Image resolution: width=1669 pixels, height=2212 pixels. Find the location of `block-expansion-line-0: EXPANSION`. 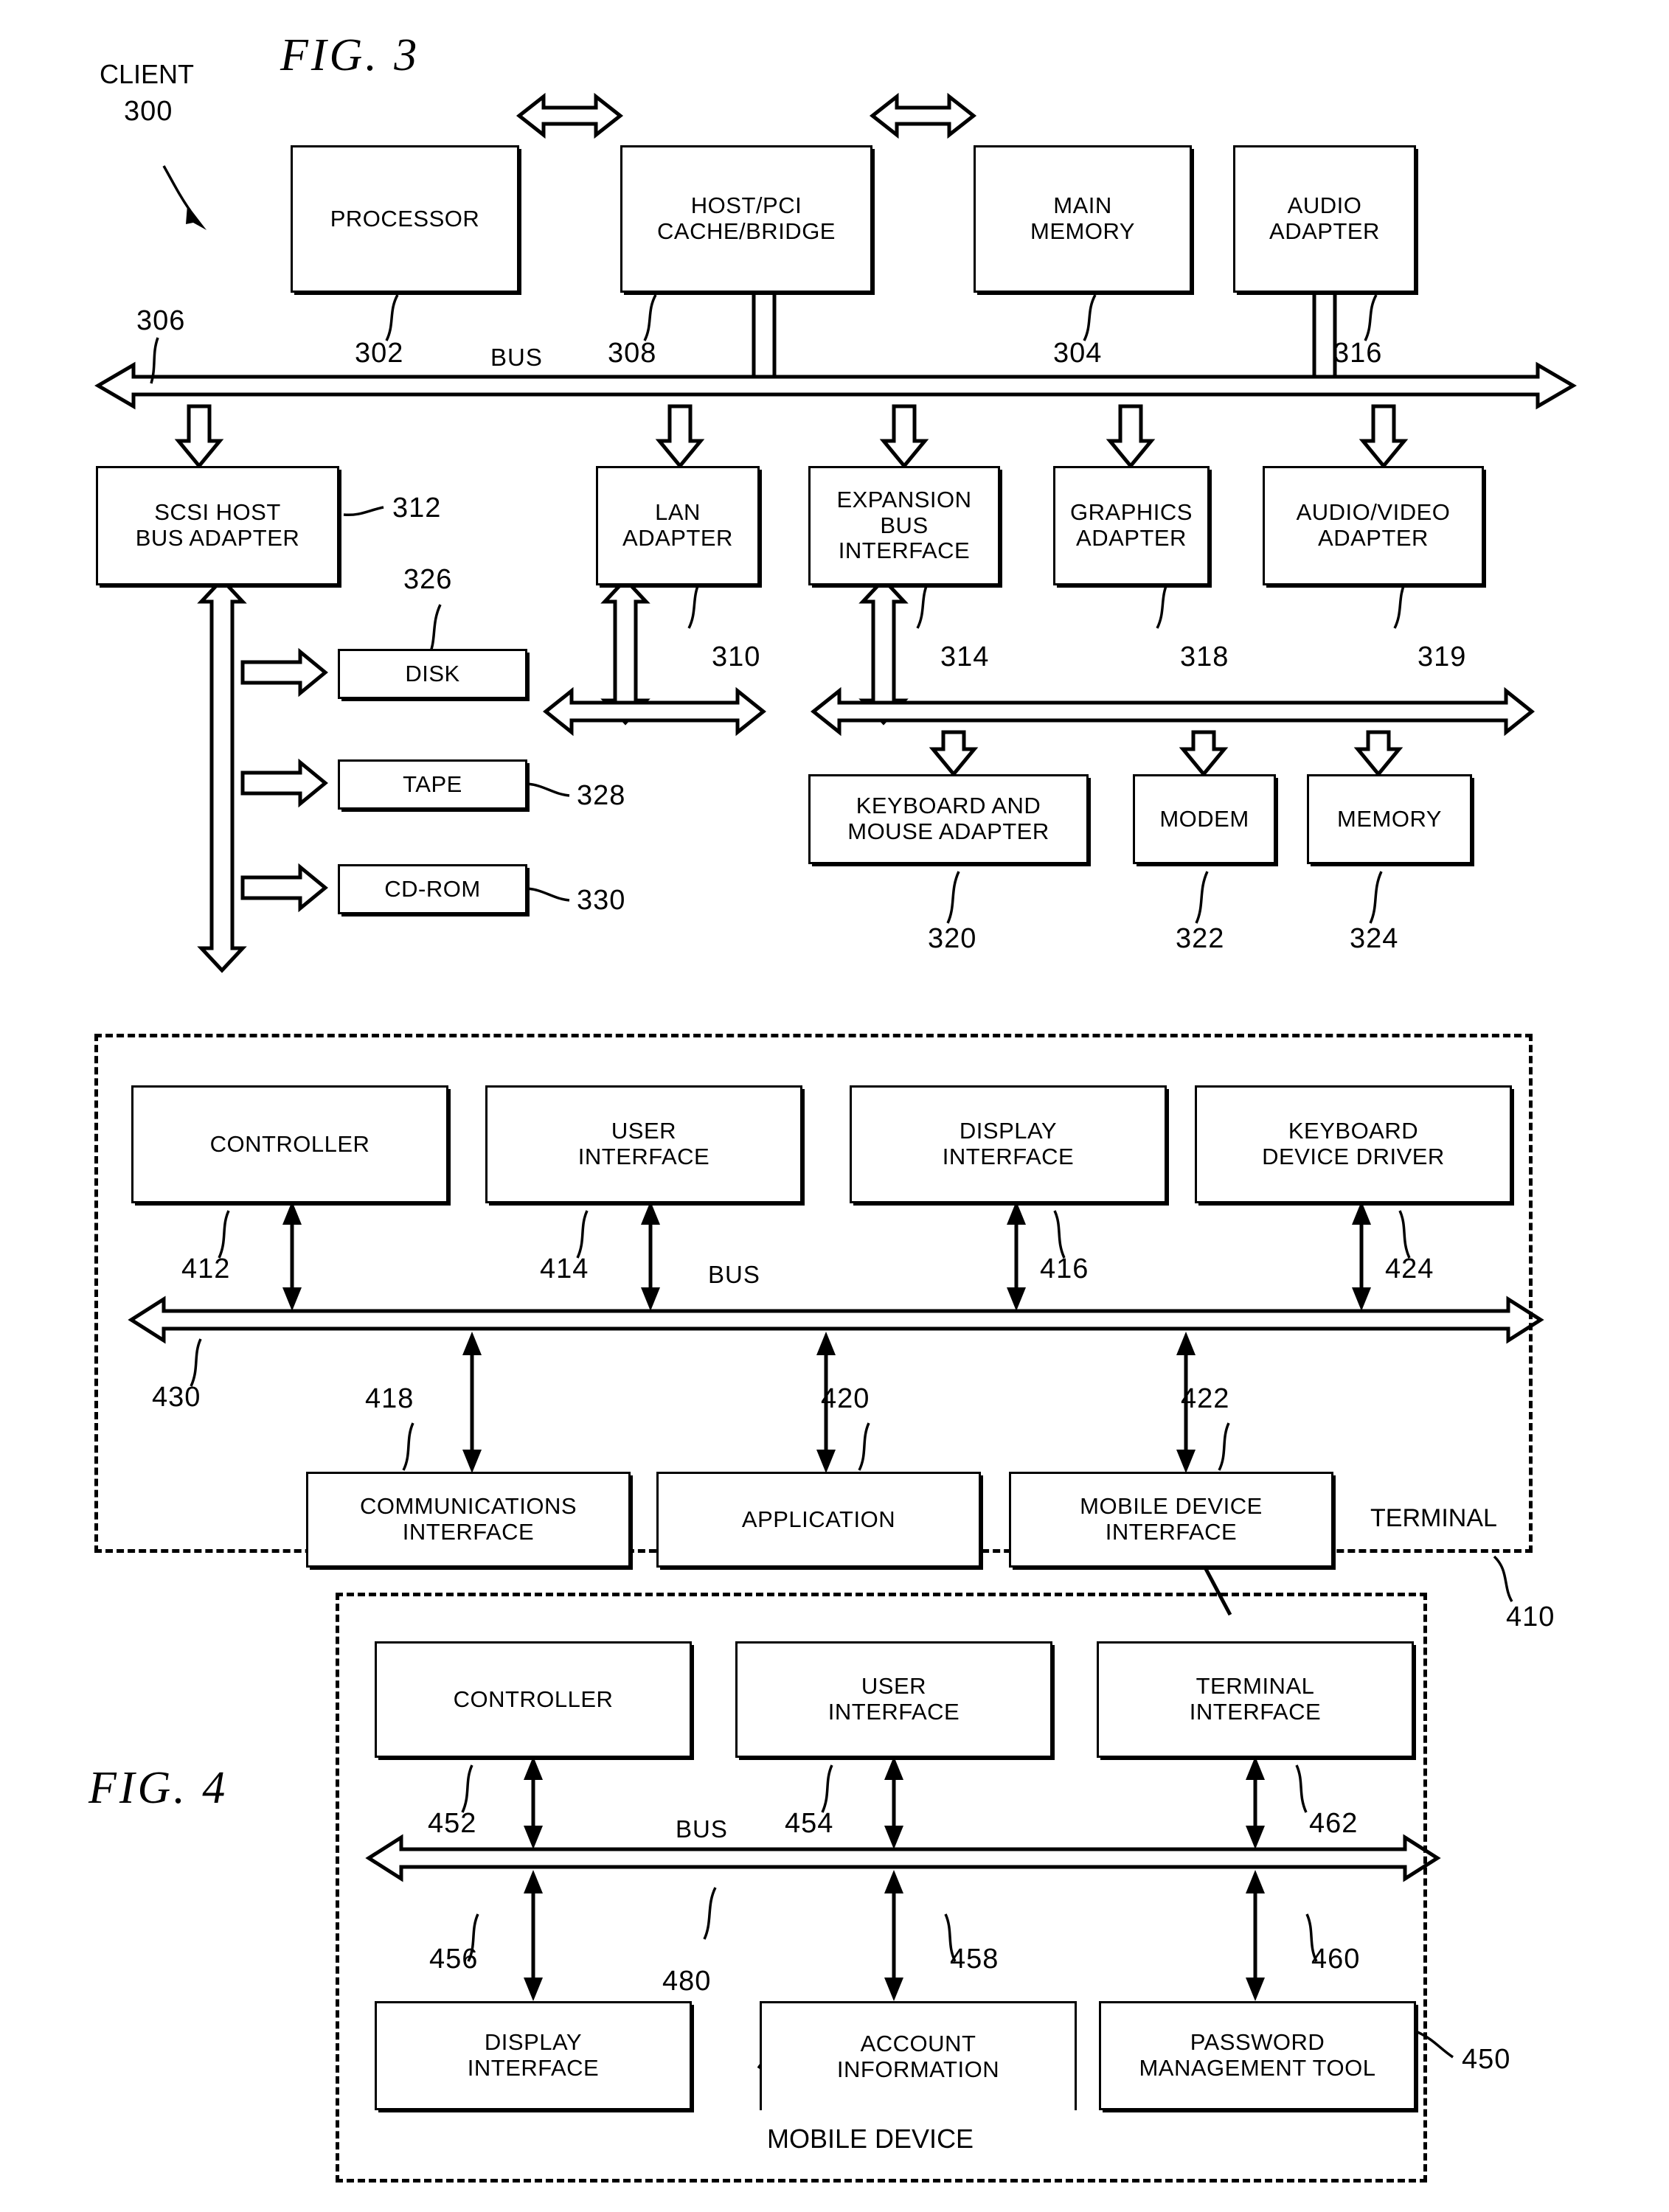

block-expansion-line-0: EXPANSION is located at coordinates (904, 499).